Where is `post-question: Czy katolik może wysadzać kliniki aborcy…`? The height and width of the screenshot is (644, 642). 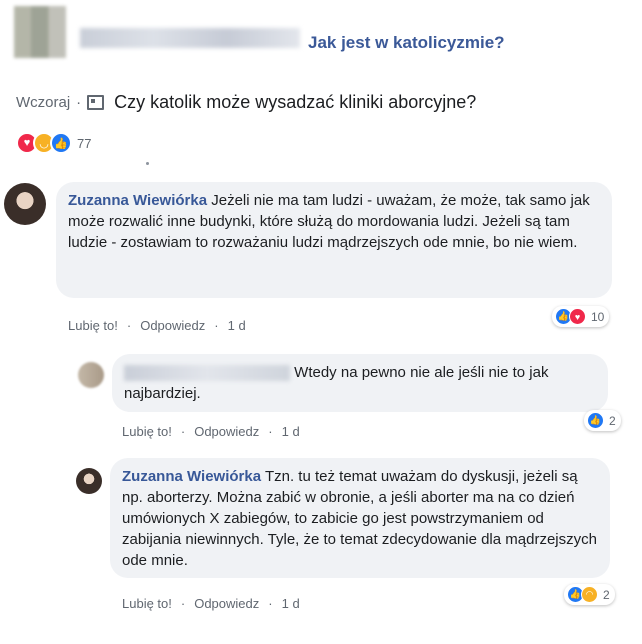
post-question: Czy katolik może wysadzać kliniki aborcy… is located at coordinates (295, 102).